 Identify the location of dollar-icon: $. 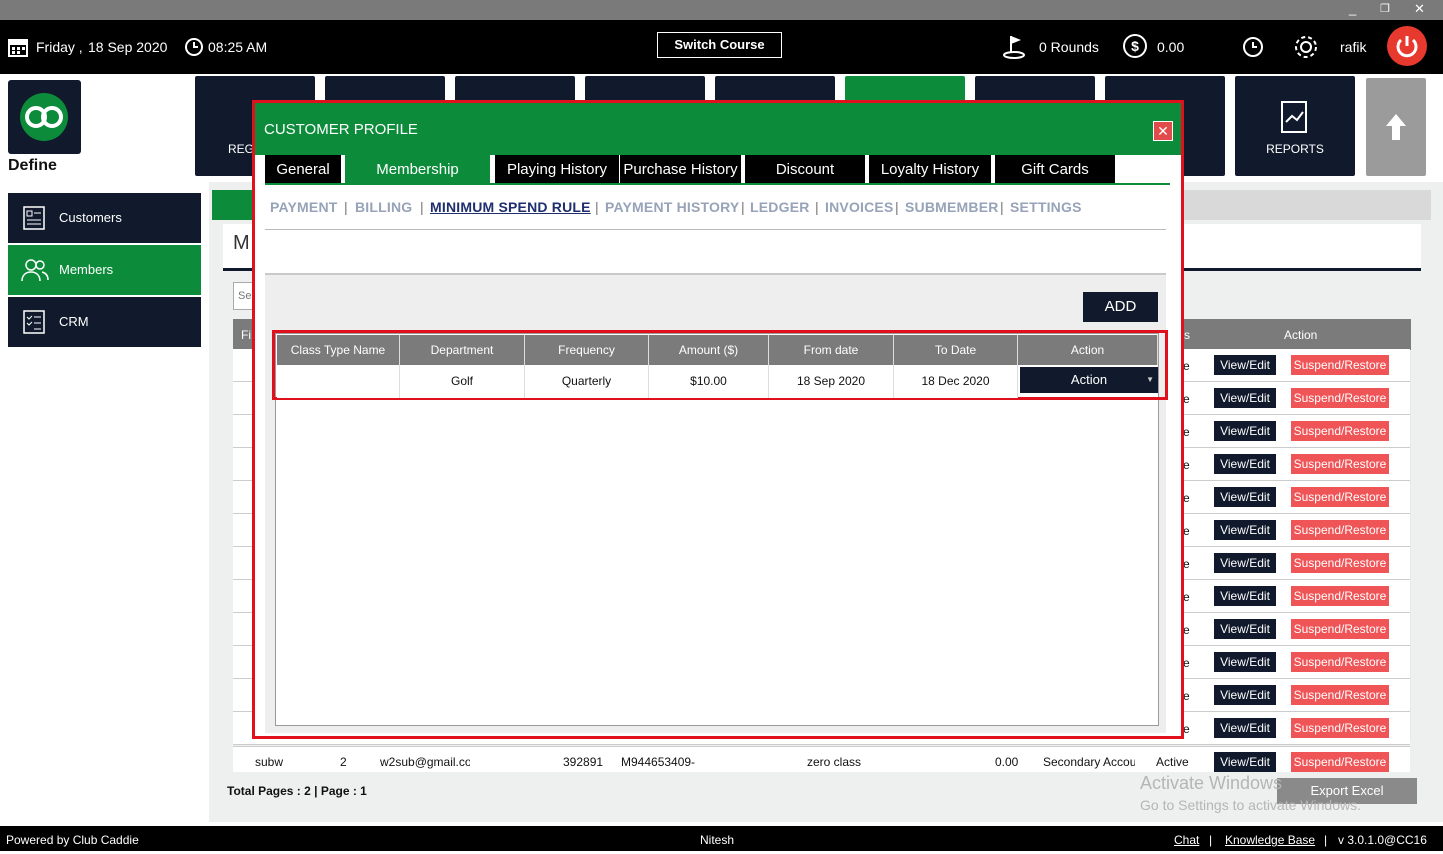
(1135, 46).